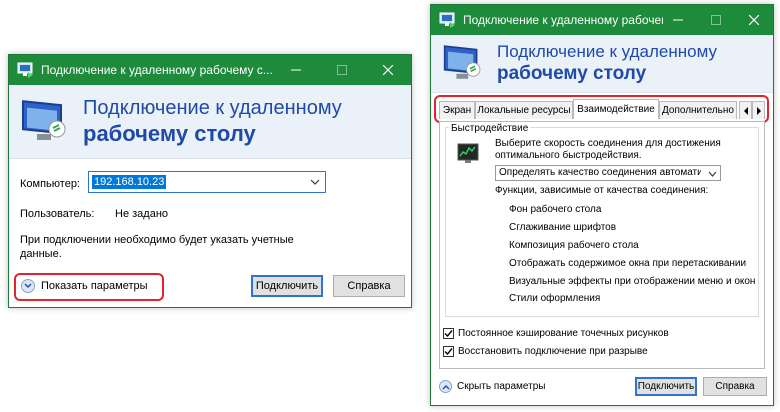 This screenshot has width=780, height=412. What do you see at coordinates (563, 227) in the screenshot?
I see `feature-item: Сглаживание шрифтов` at bounding box center [563, 227].